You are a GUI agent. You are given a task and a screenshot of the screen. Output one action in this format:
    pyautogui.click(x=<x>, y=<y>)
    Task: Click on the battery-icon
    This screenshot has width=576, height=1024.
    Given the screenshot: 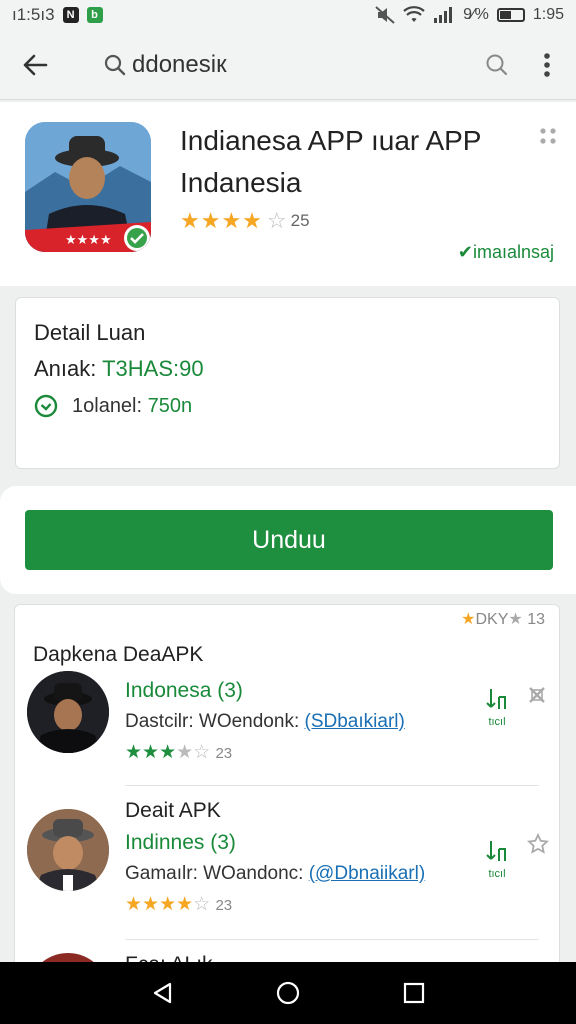 What is the action you would take?
    pyautogui.click(x=510, y=15)
    